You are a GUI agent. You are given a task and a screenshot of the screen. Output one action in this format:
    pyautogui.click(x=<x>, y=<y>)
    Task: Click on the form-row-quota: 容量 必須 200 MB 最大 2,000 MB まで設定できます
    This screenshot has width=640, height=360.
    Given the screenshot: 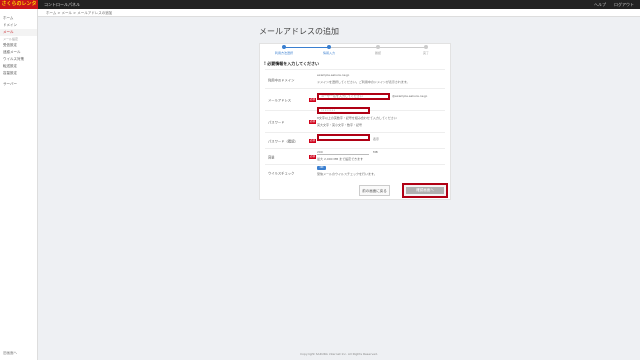 What is the action you would take?
    pyautogui.click(x=355, y=156)
    